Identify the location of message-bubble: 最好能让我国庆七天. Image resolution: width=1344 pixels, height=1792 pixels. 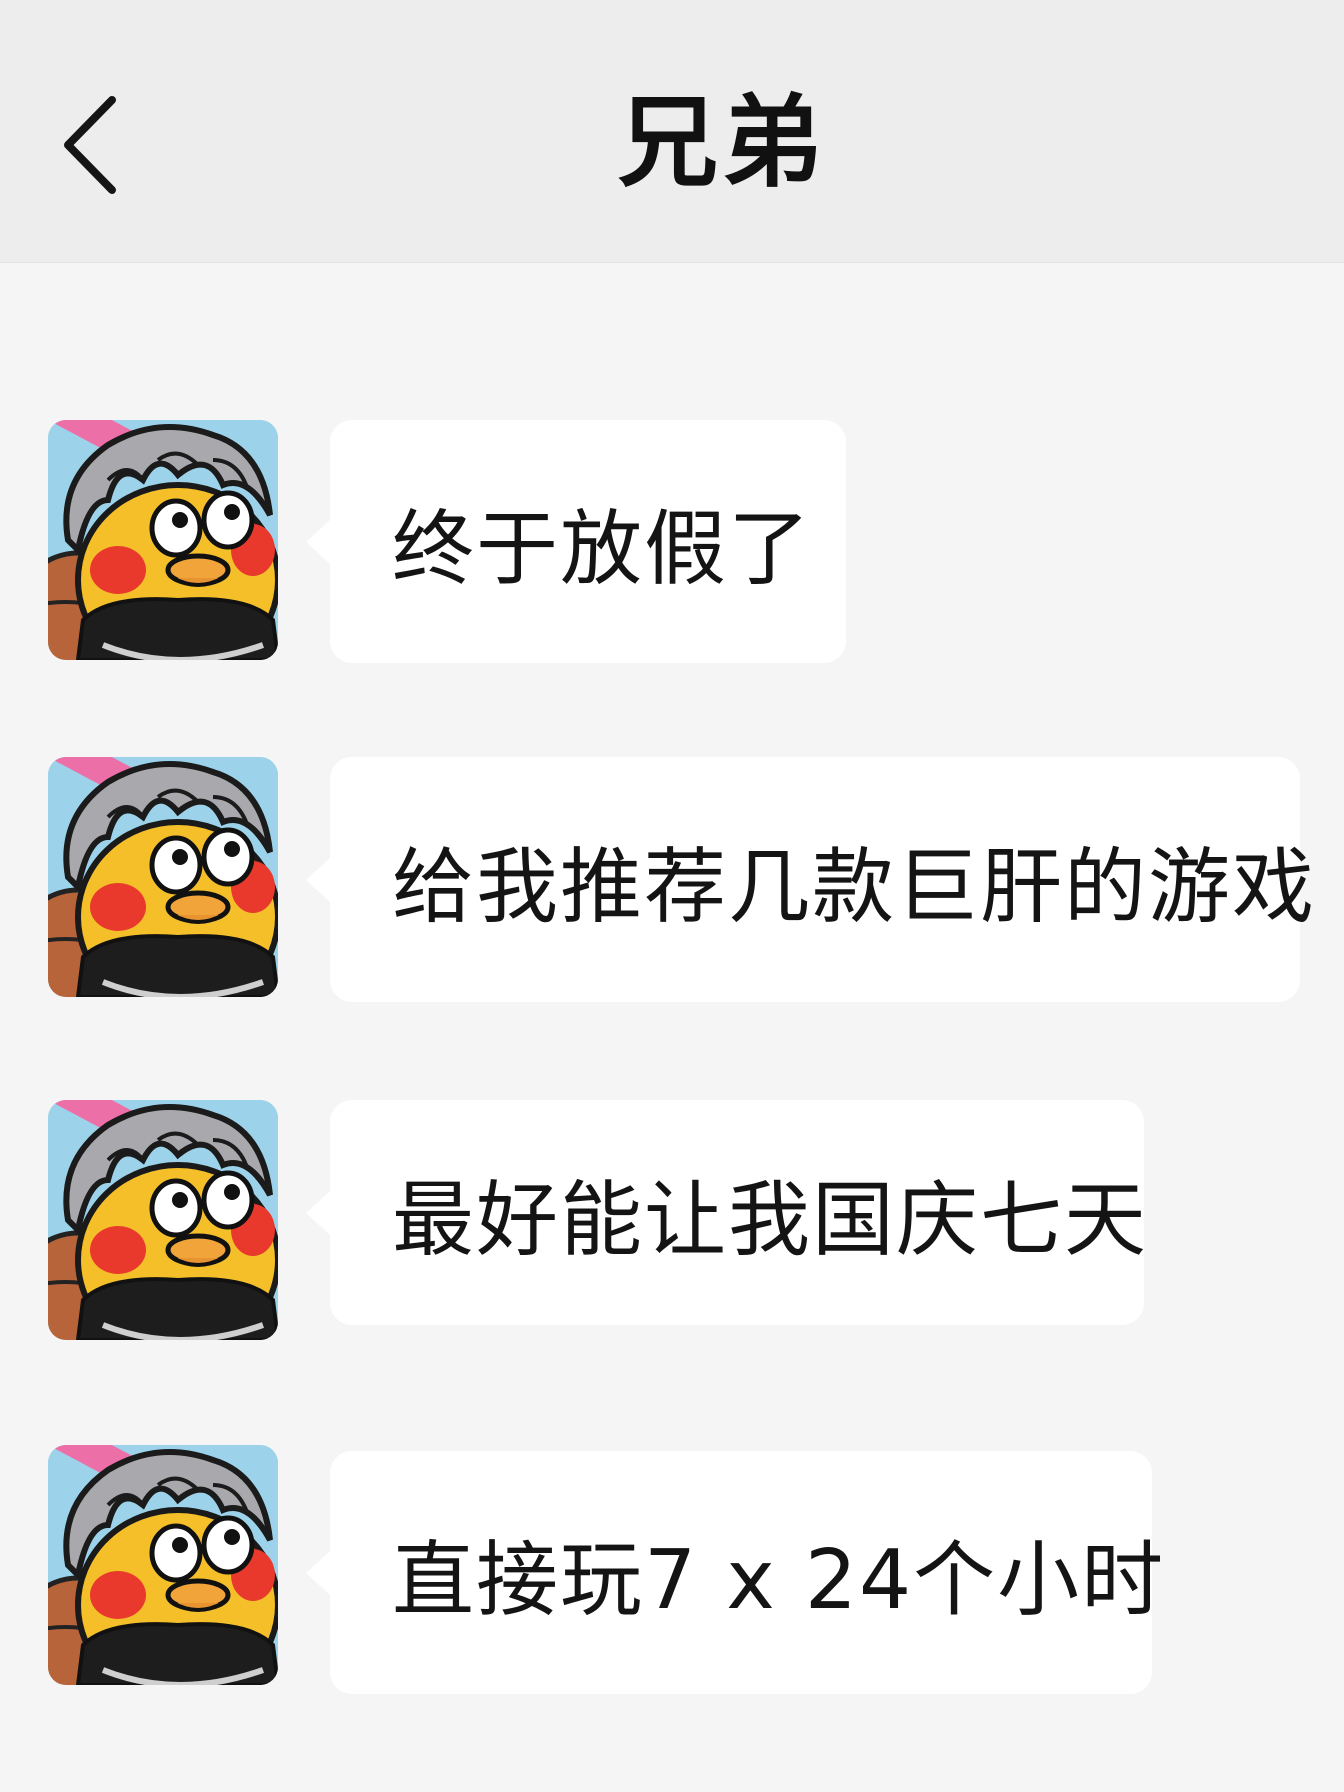
(726, 1212).